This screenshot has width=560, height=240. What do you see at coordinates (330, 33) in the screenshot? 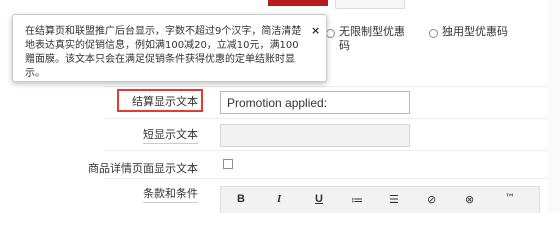
I see `radio-unlimited-coupon` at bounding box center [330, 33].